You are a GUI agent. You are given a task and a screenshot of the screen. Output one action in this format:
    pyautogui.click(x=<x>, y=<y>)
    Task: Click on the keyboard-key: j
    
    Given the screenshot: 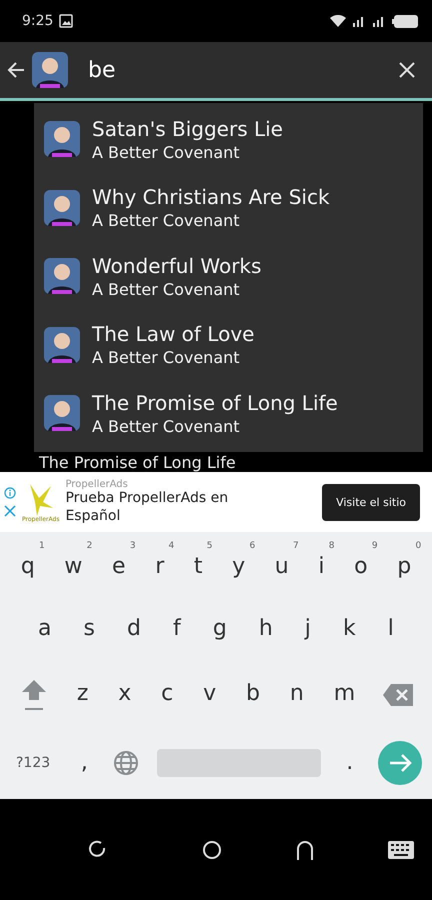 What is the action you would take?
    pyautogui.click(x=307, y=629)
    